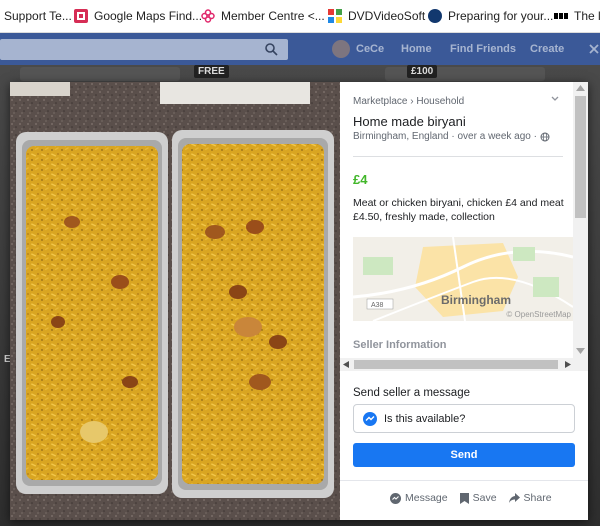 The height and width of the screenshot is (526, 600). Describe the element at coordinates (476, 300) in the screenshot. I see `map-city-label: Birmingham` at that location.